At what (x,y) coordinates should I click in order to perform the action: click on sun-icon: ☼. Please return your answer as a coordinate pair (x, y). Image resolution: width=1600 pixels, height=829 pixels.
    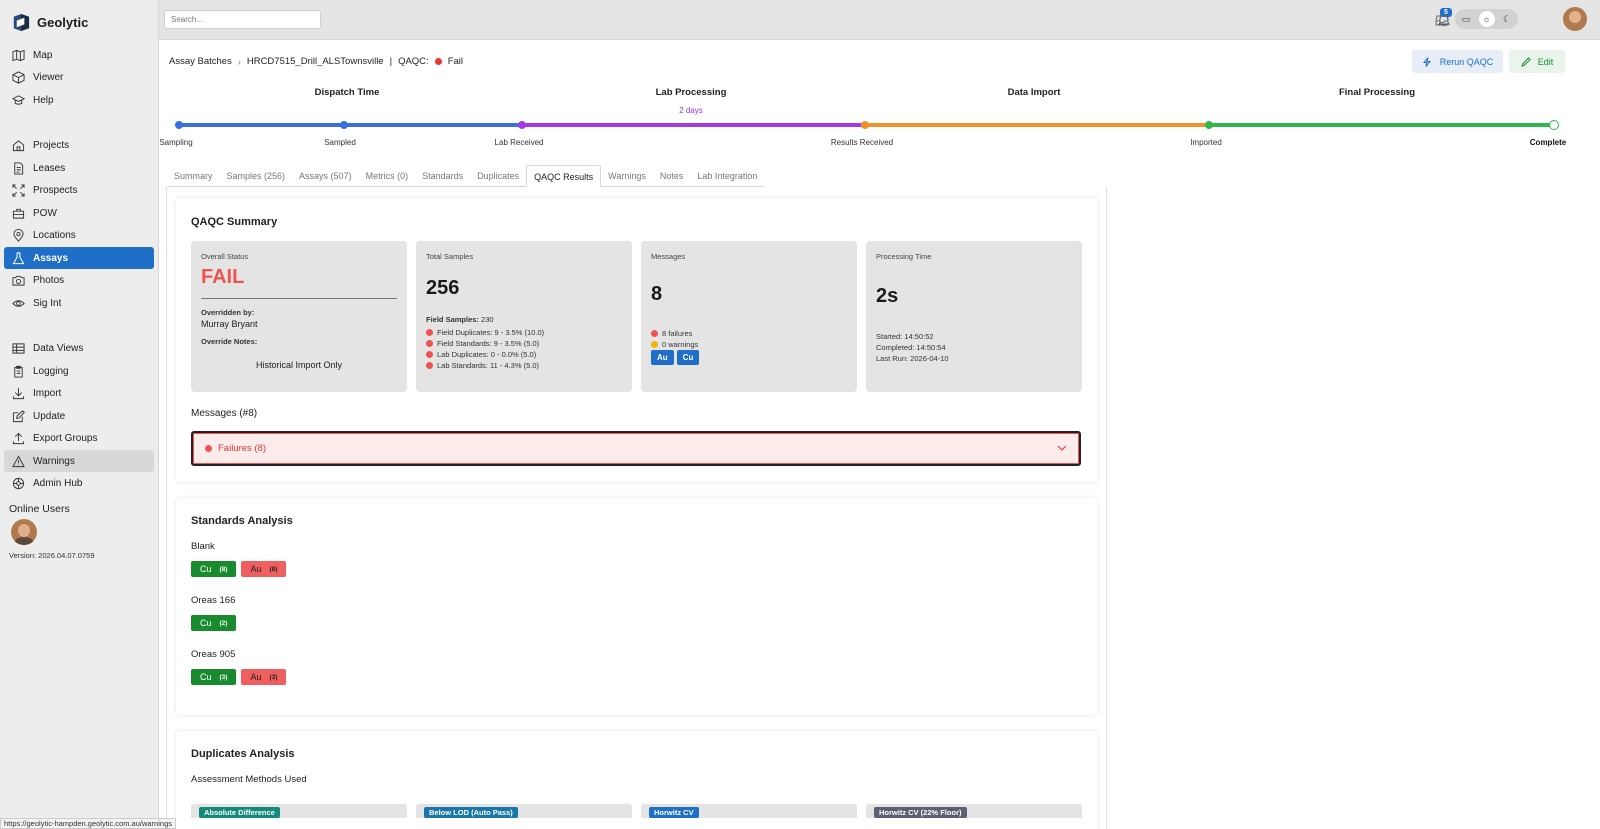
    Looking at the image, I should click on (1486, 19).